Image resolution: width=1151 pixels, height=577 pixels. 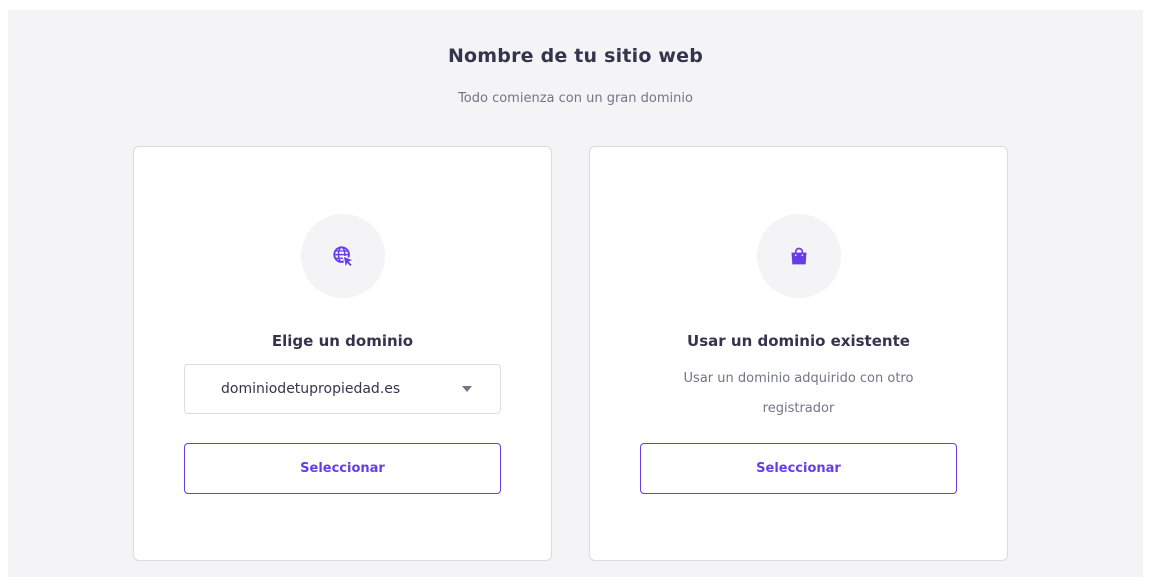 I want to click on page-subtitle: Todo comienza con un gran dominio, so click(x=575, y=98).